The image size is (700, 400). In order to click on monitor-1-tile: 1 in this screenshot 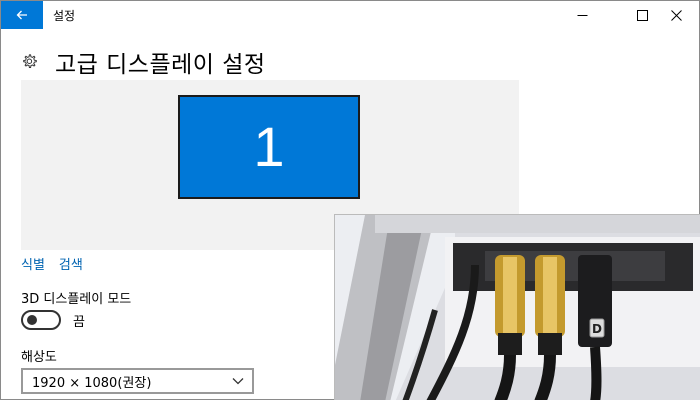, I will do `click(269, 147)`.